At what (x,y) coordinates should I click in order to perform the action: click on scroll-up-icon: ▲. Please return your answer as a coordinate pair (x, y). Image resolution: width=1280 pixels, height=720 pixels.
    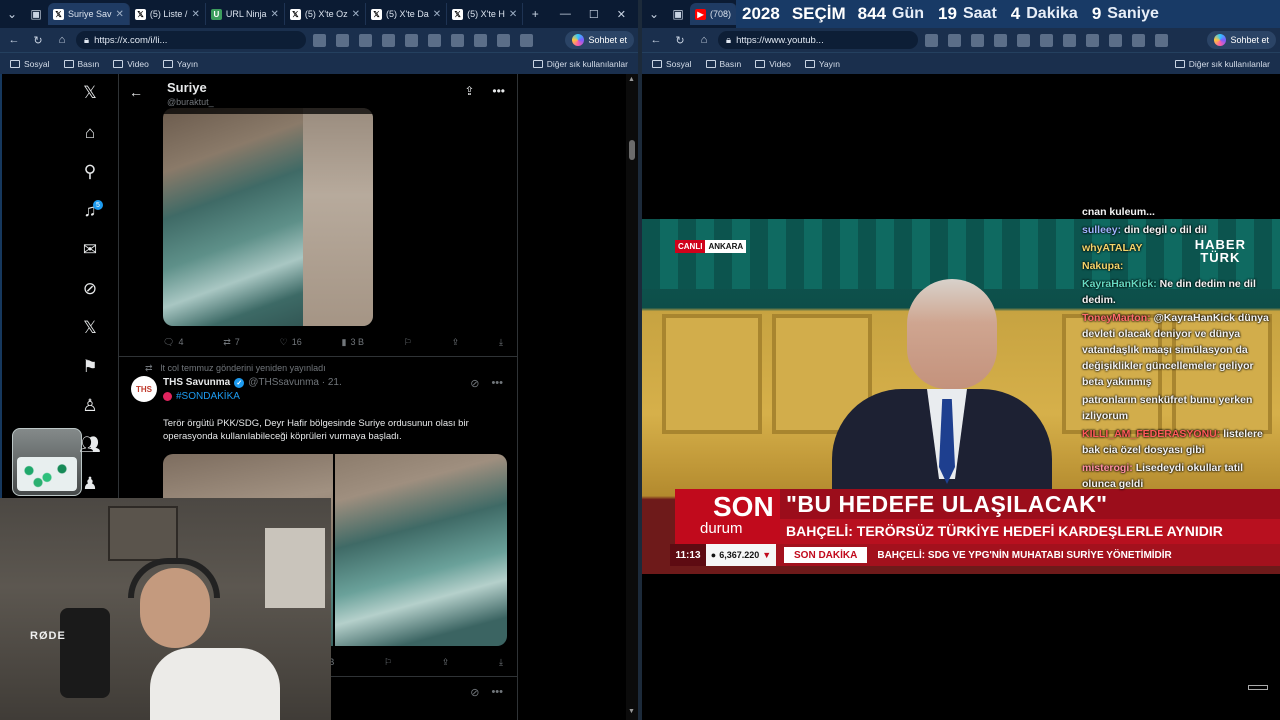
    Looking at the image, I should click on (631, 79).